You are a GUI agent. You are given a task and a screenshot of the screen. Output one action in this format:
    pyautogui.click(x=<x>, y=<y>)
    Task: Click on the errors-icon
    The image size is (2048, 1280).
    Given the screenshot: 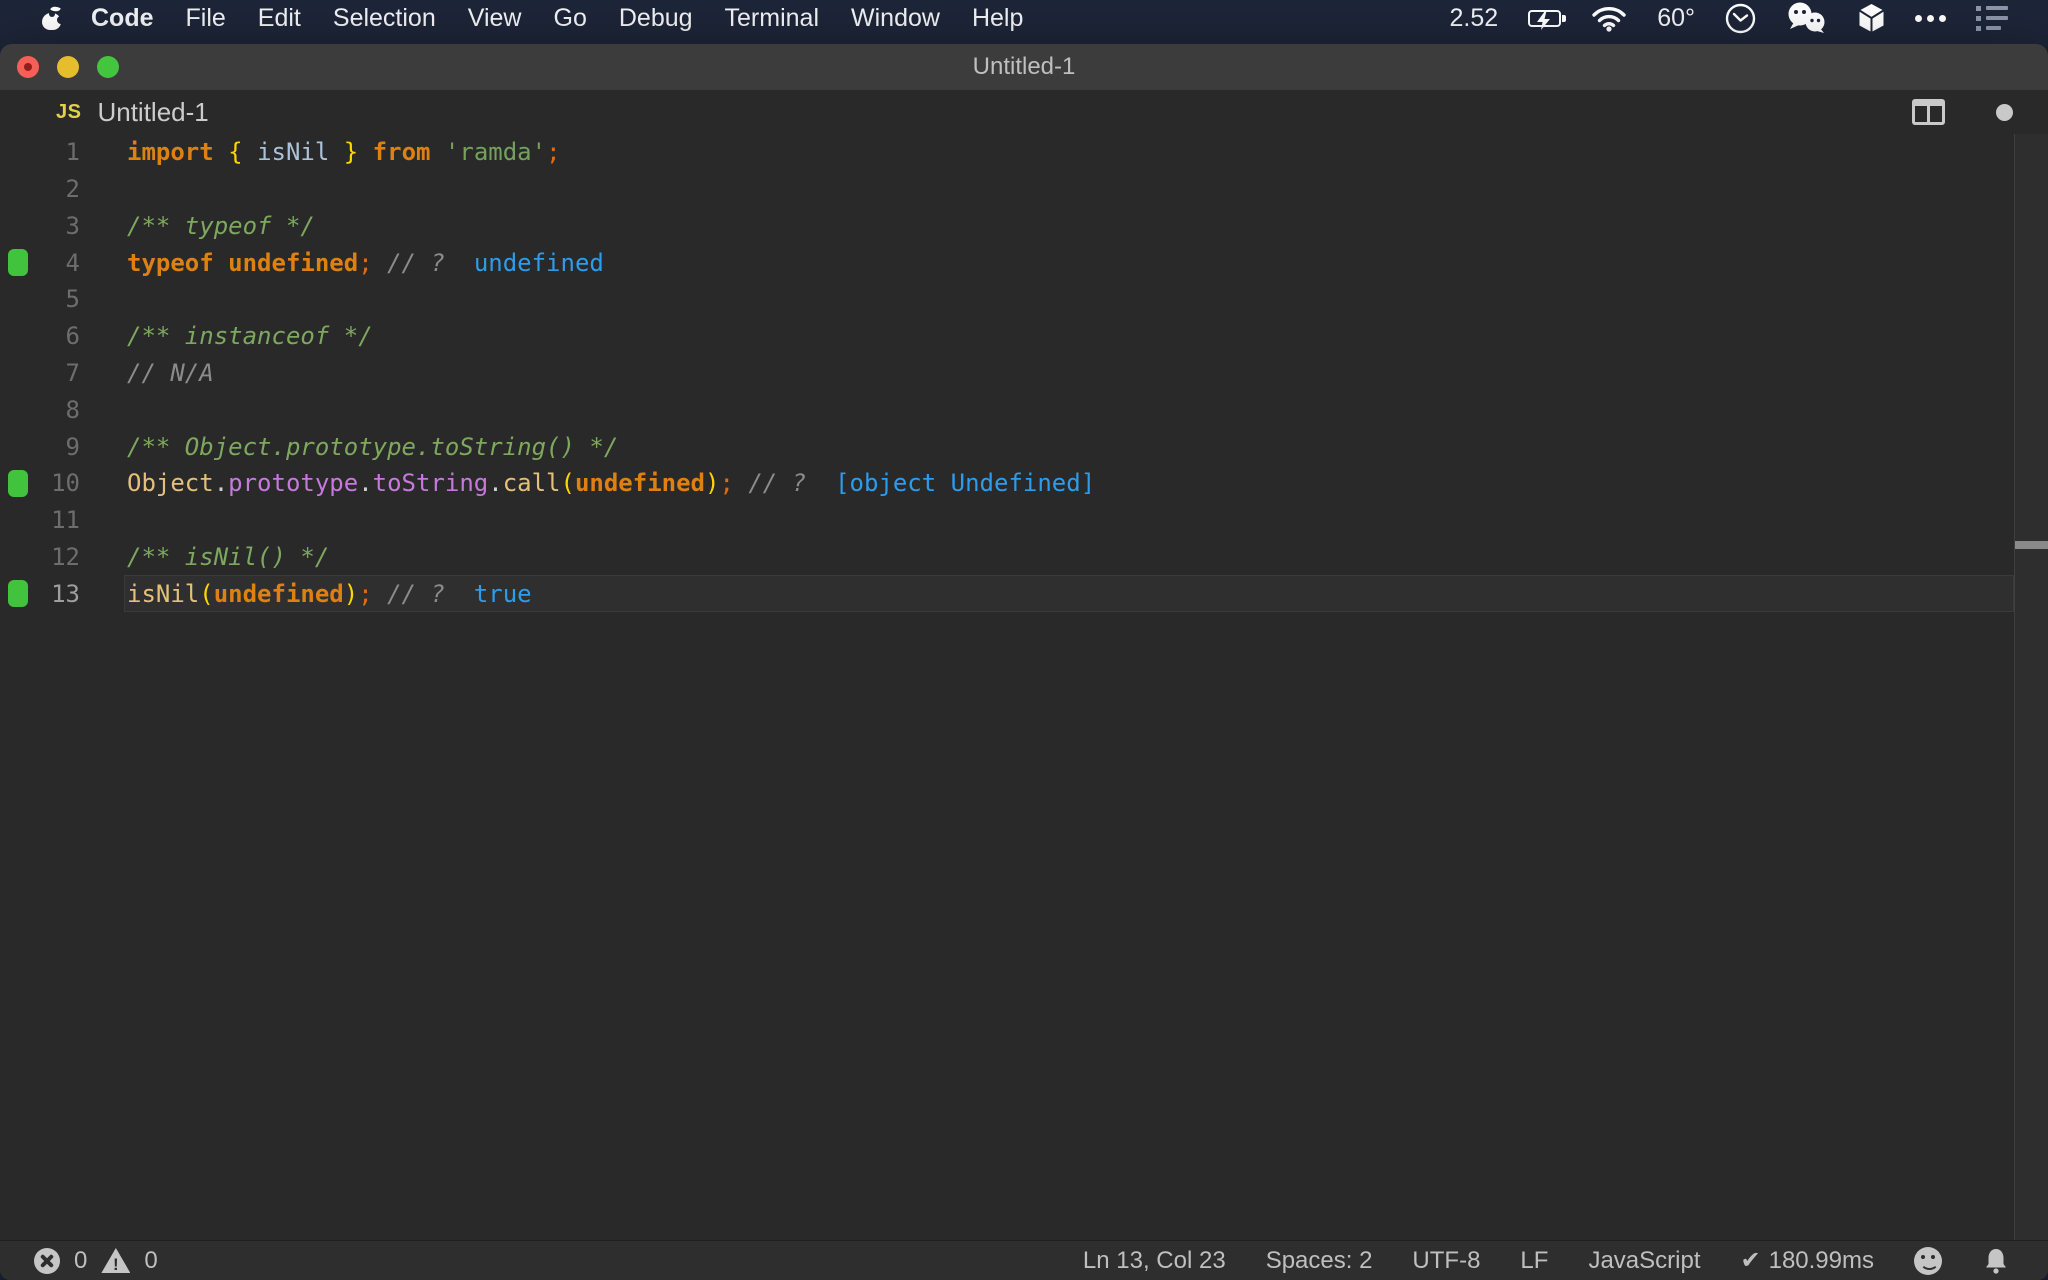 What is the action you would take?
    pyautogui.click(x=47, y=1260)
    